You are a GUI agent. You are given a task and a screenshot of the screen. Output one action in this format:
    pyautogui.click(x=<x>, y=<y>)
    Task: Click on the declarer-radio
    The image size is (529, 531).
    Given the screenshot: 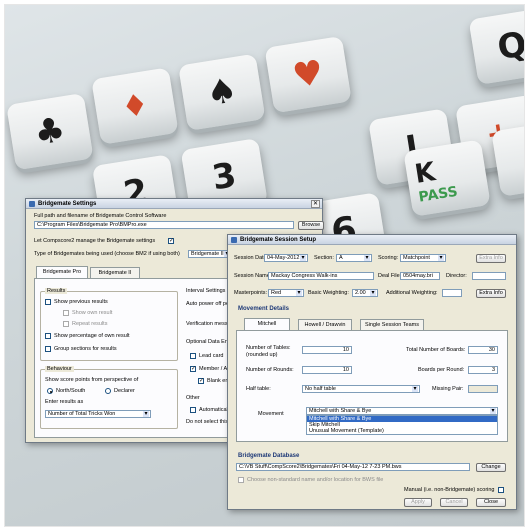 What is the action you would take?
    pyautogui.click(x=108, y=391)
    